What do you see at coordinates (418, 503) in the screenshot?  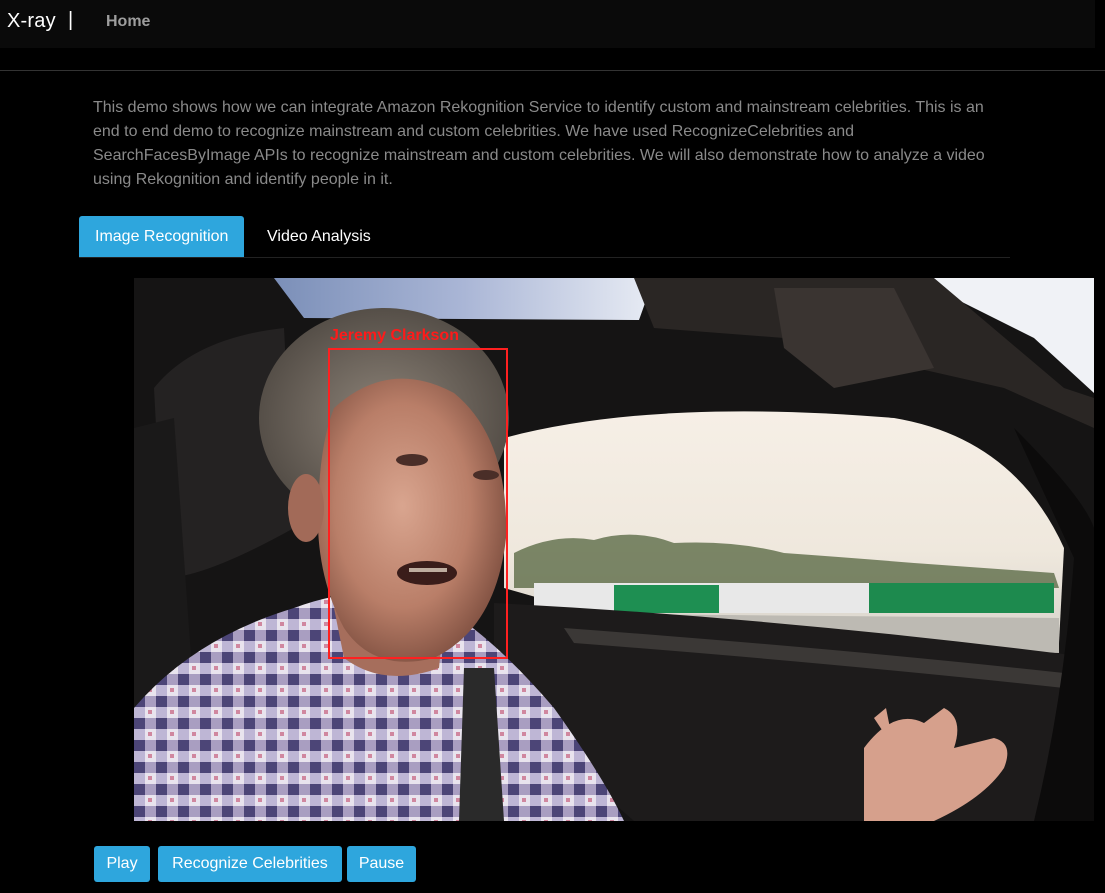 I see `face-bounding-box` at bounding box center [418, 503].